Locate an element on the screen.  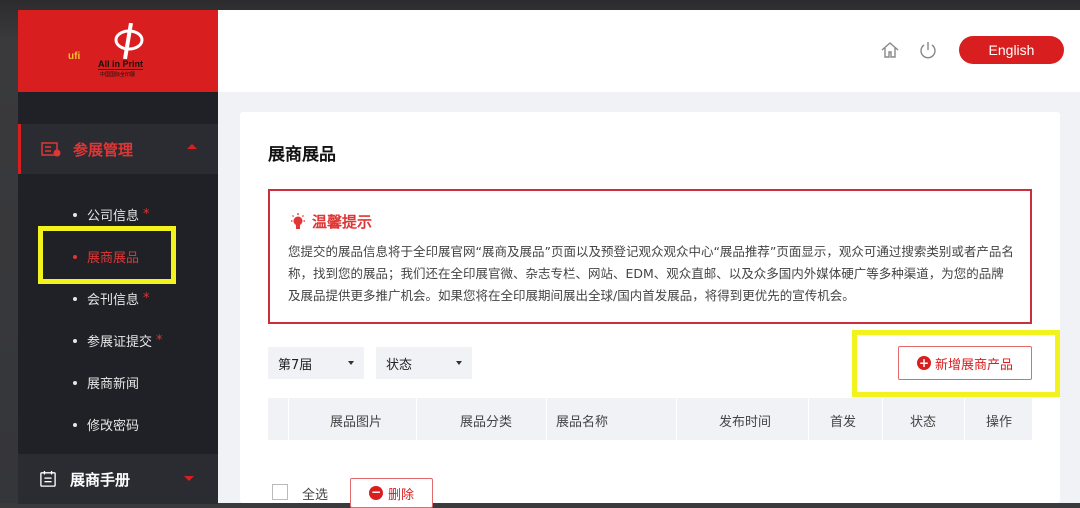
select-all-checkbox is located at coordinates (280, 492).